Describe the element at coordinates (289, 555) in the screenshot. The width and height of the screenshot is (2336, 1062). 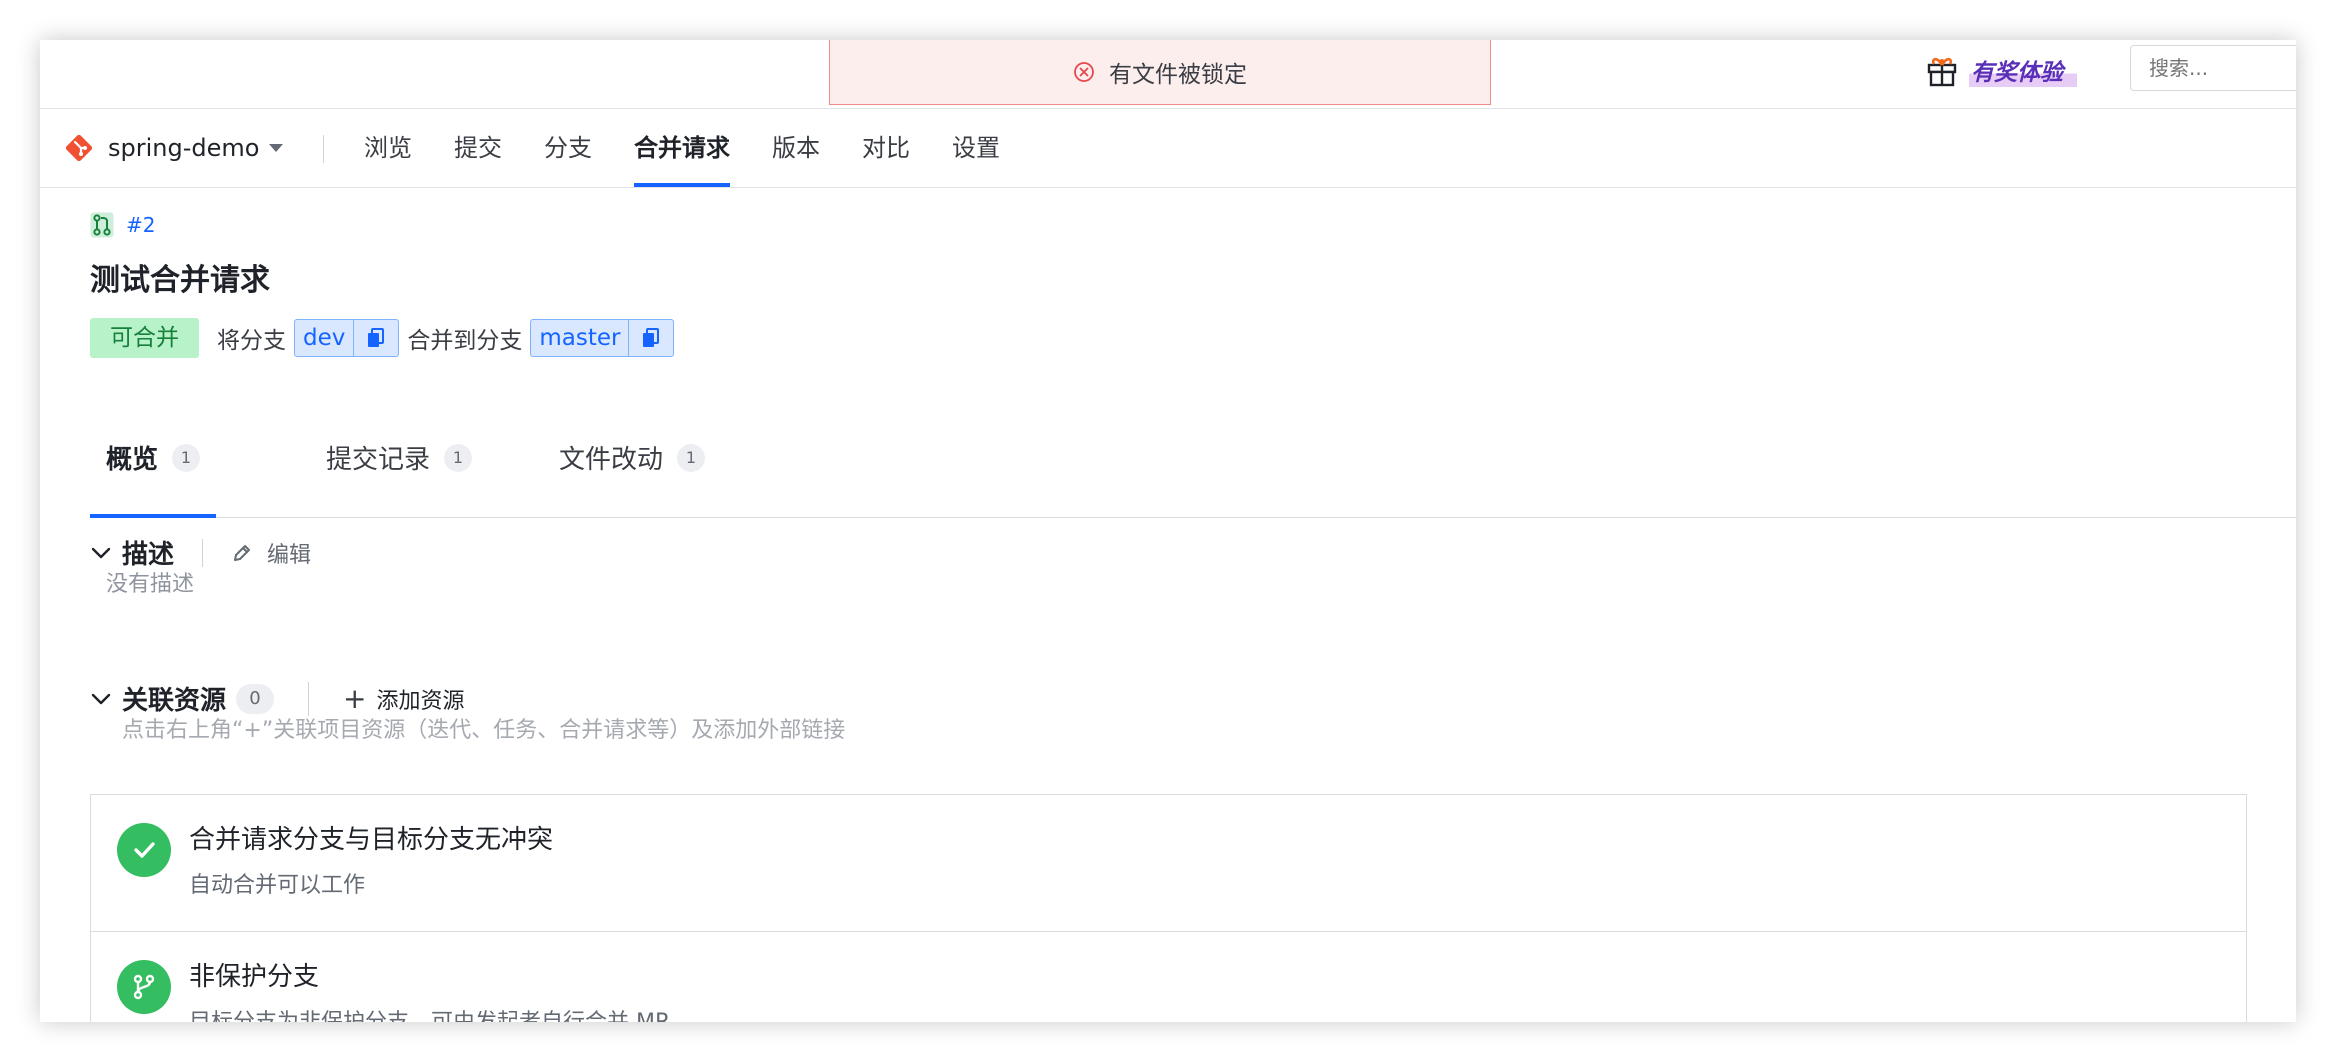
I see `edit-label: 编辑` at that location.